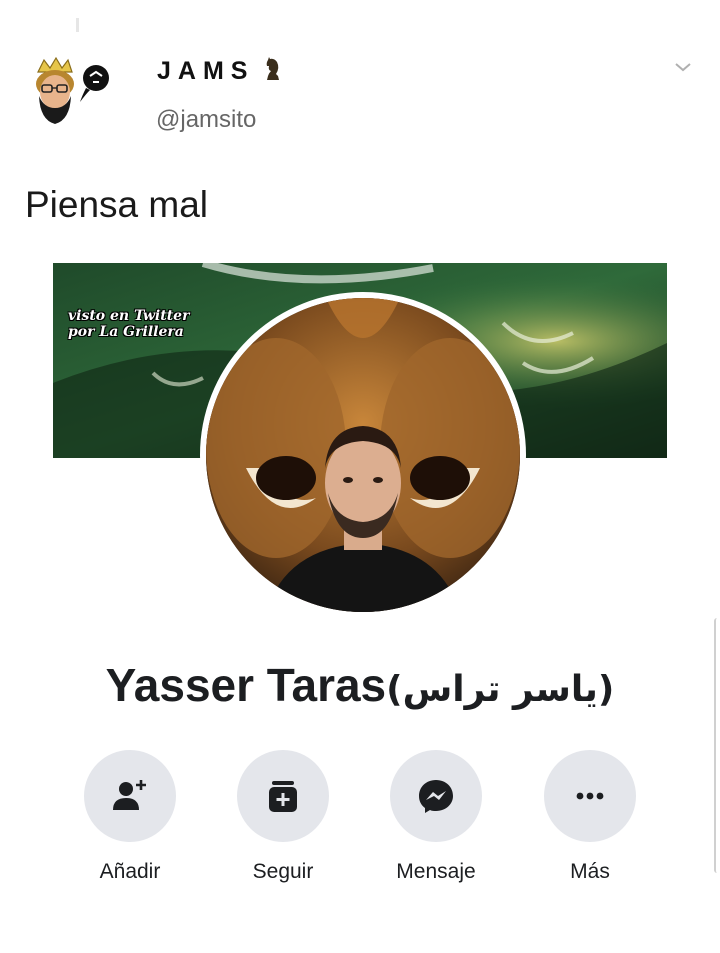 This screenshot has width=720, height=953. Describe the element at coordinates (283, 871) in the screenshot. I see `follow-label: Seguir` at that location.